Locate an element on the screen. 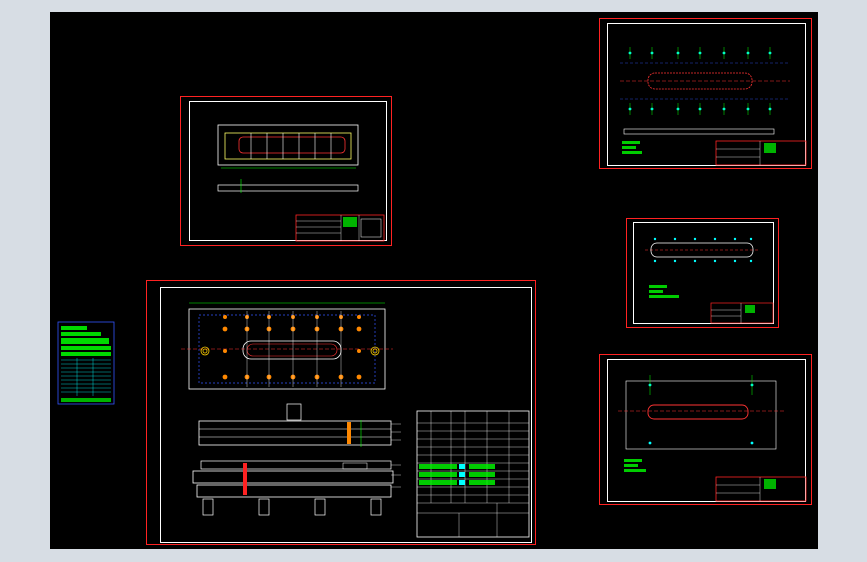  drawing-sheet-left-bom is located at coordinates (86, 363).